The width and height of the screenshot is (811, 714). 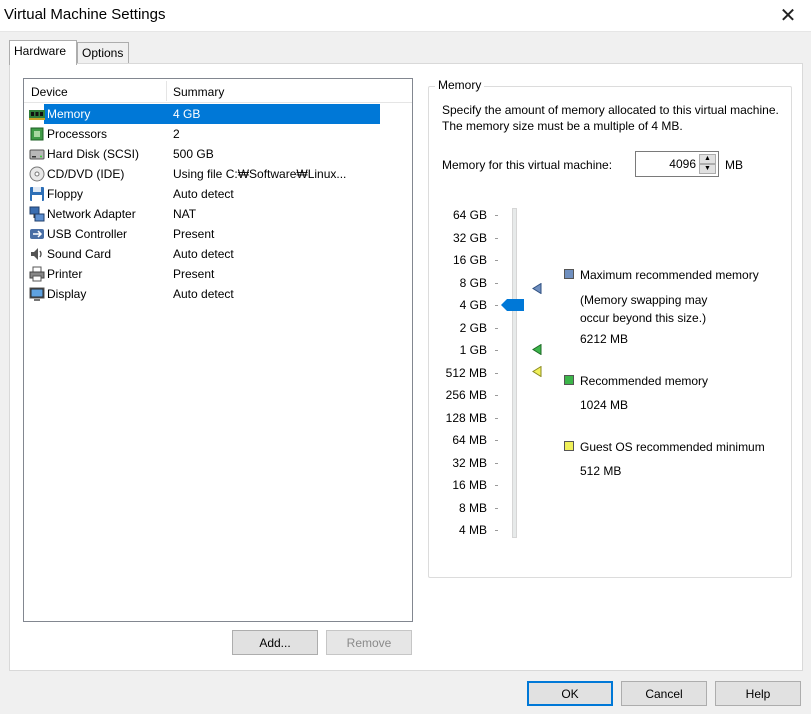 I want to click on remove-button: Remove, so click(x=369, y=642).